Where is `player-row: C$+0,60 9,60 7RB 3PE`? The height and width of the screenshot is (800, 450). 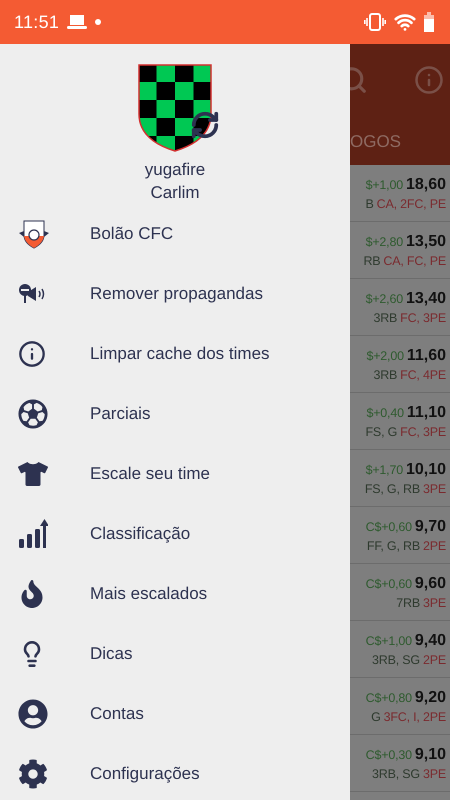 player-row: C$+0,60 9,60 7RB 3PE is located at coordinates (400, 592).